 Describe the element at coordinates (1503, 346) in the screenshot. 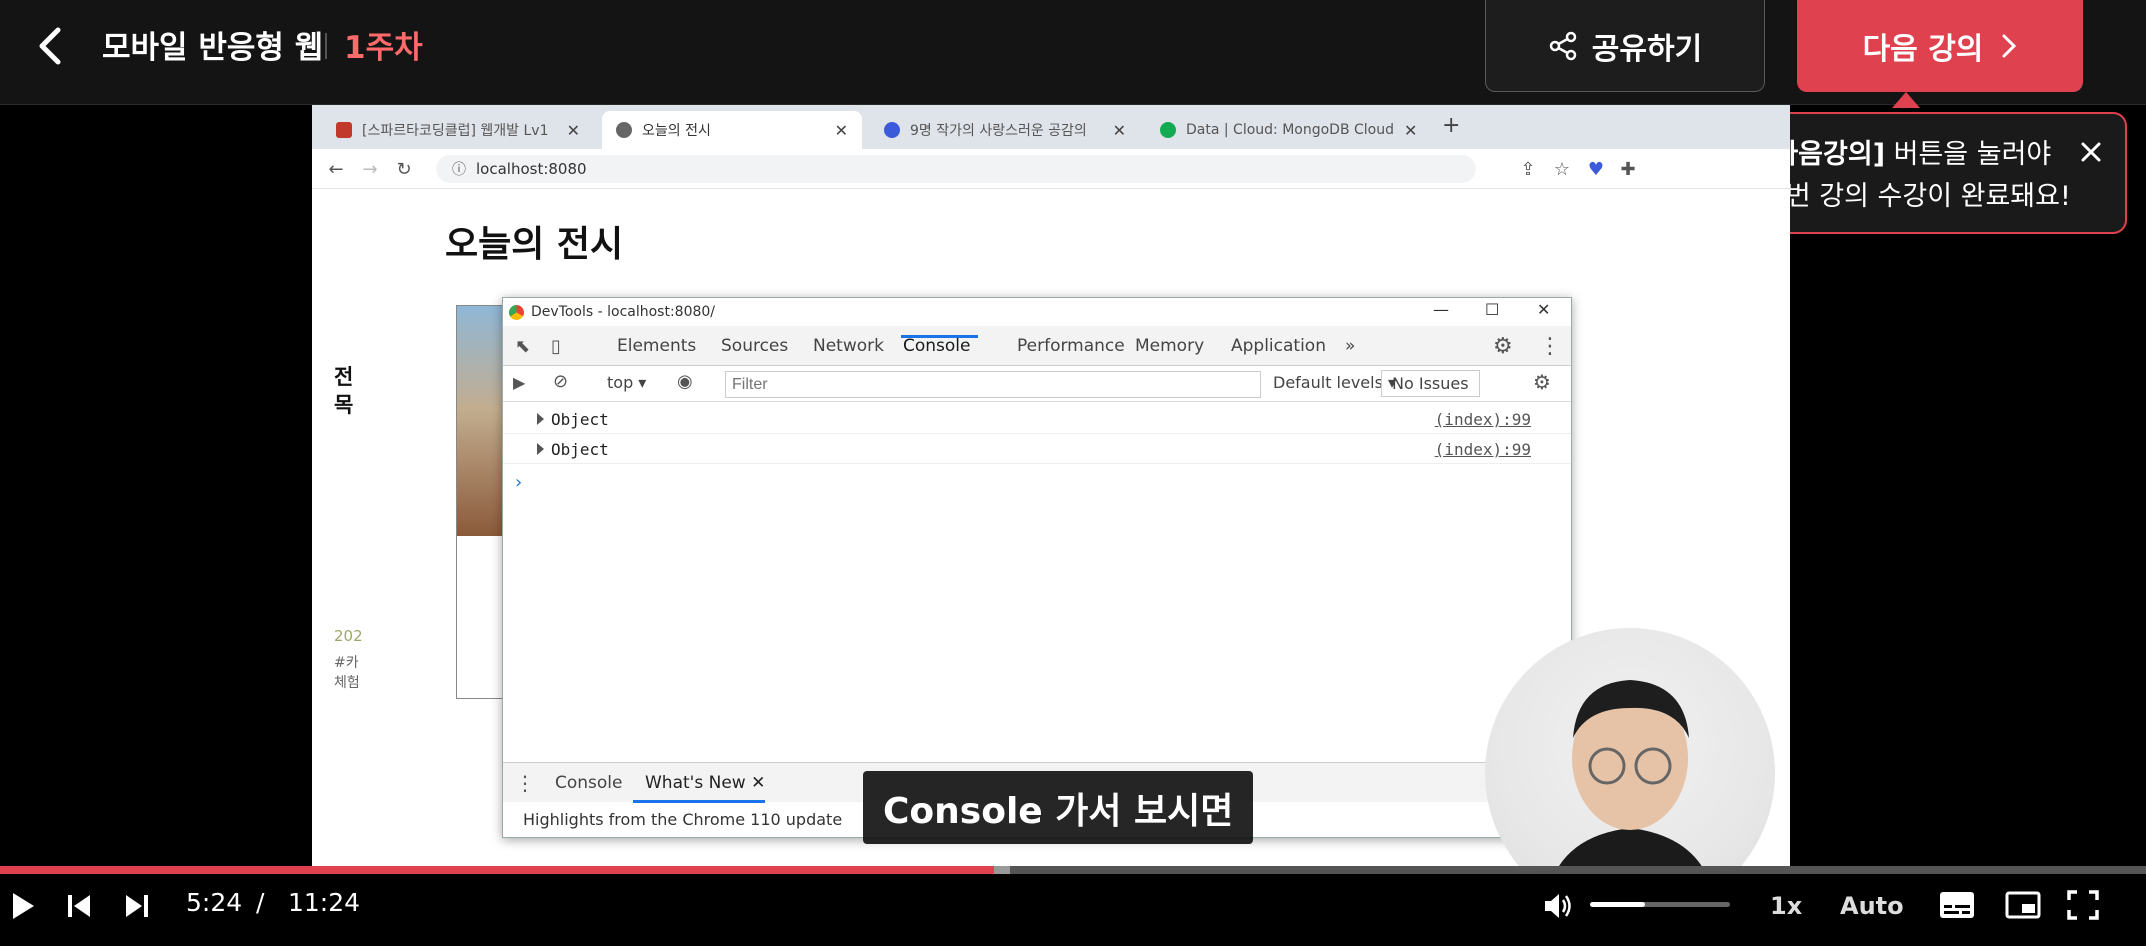

I see `settings-icon: ⚙` at that location.